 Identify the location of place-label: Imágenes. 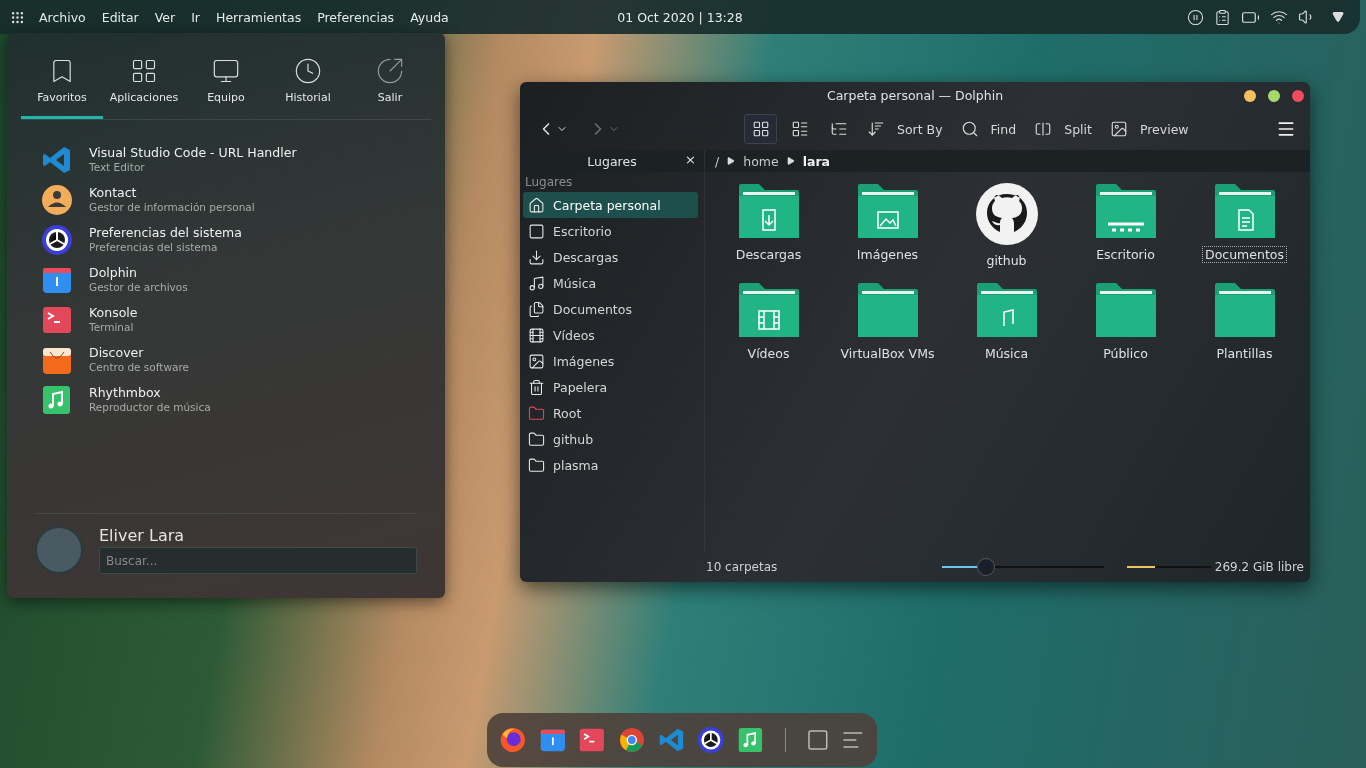
(584, 361).